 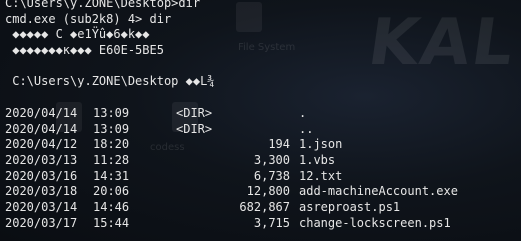 I want to click on directory-of-line: C:\Users\y.ZONE\Desktop ◆◆L¾, so click(x=110, y=81).